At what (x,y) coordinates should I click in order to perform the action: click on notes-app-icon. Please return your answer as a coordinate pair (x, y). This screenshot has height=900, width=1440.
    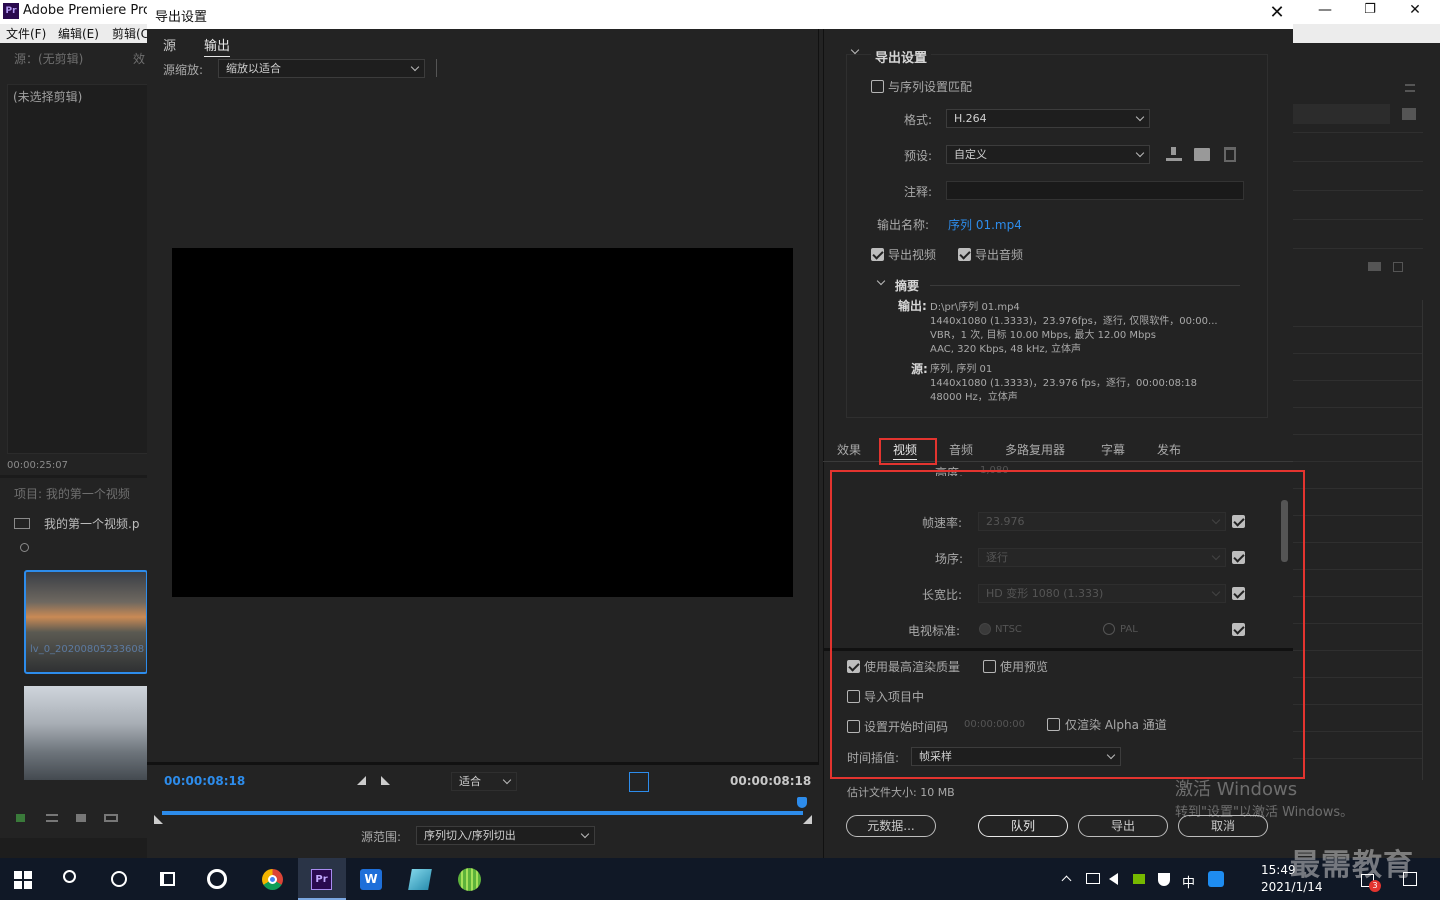
    Looking at the image, I should click on (420, 879).